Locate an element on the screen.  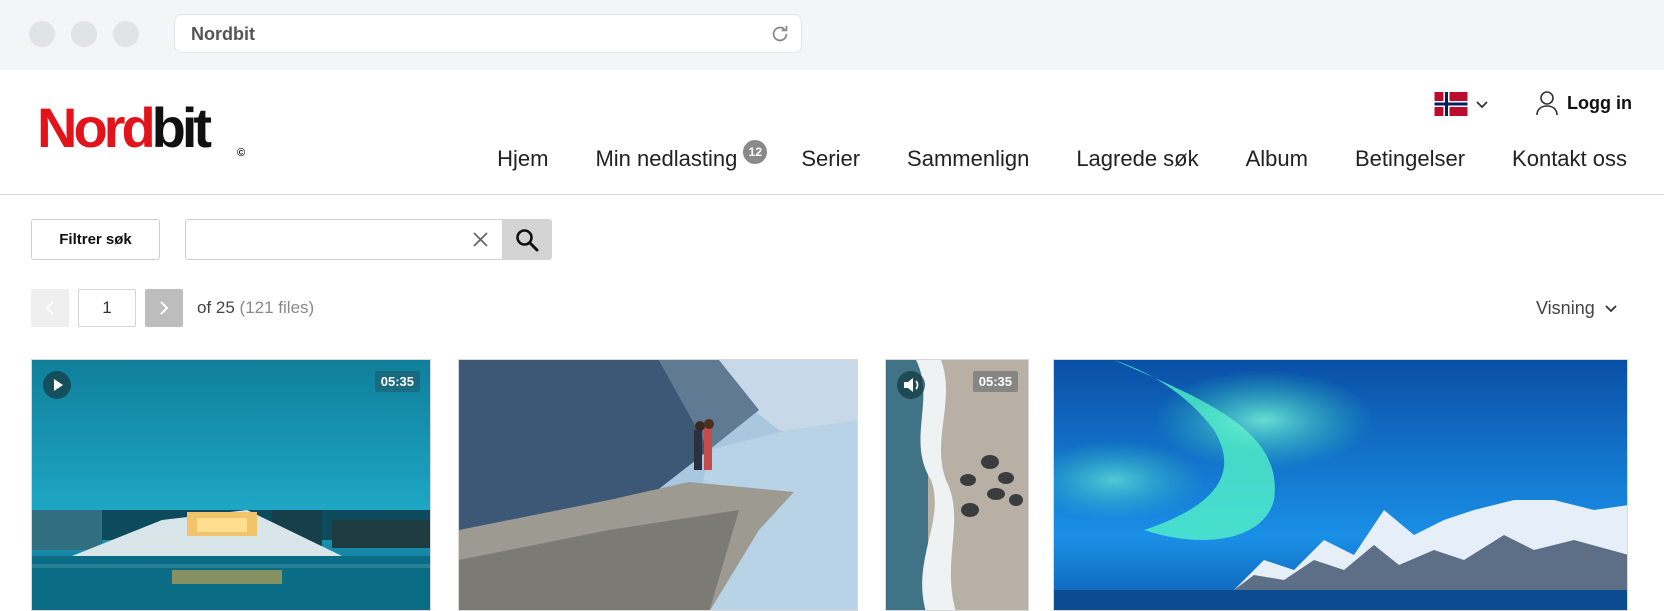
play-button is located at coordinates (57, 385).